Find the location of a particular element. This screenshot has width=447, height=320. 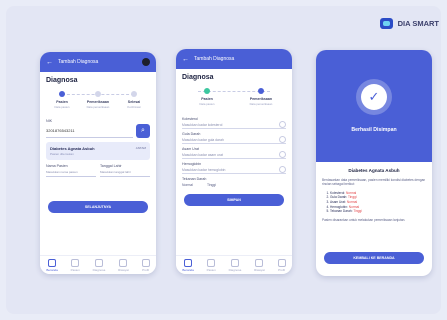

field-input: Masukkan kadar hemoglobin is located at coordinates (234, 170).